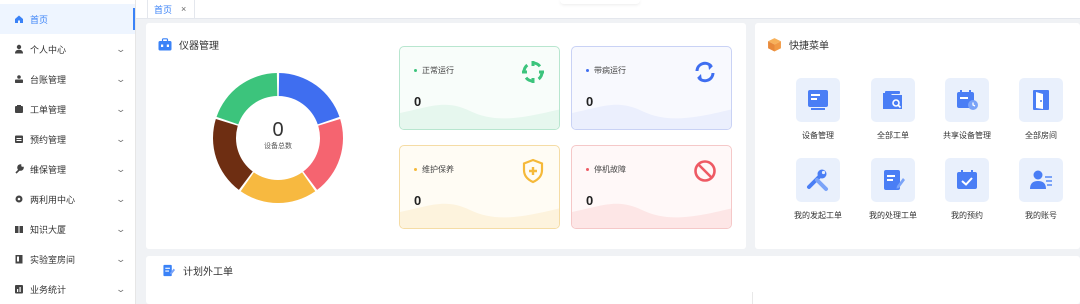 The height and width of the screenshot is (304, 1080). I want to click on device-icon, so click(818, 100).